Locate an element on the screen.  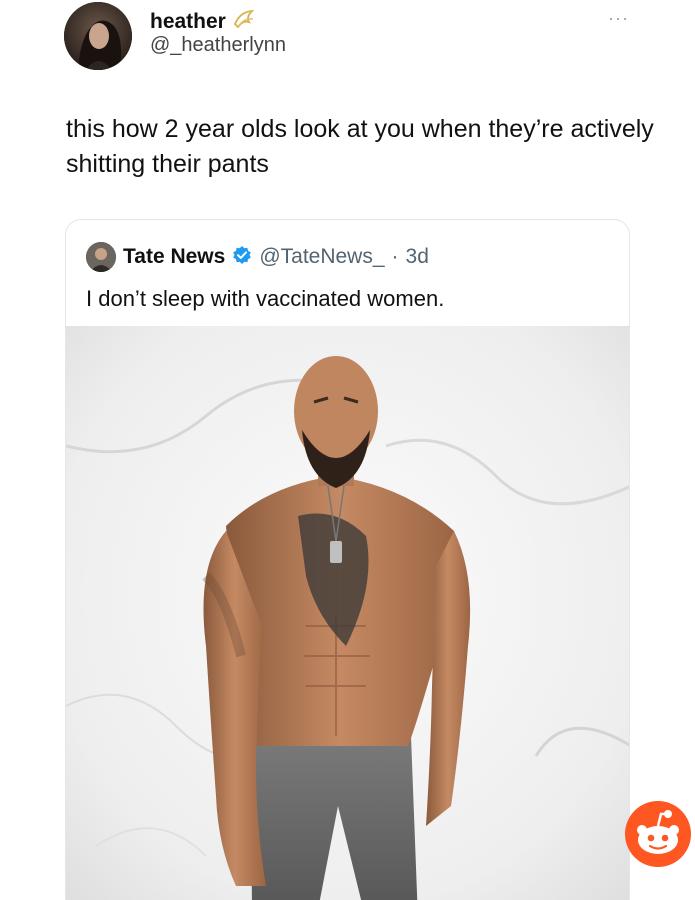
quoted-tweet-text: I don’t sleep with vaccinated women. is located at coordinates (265, 298).